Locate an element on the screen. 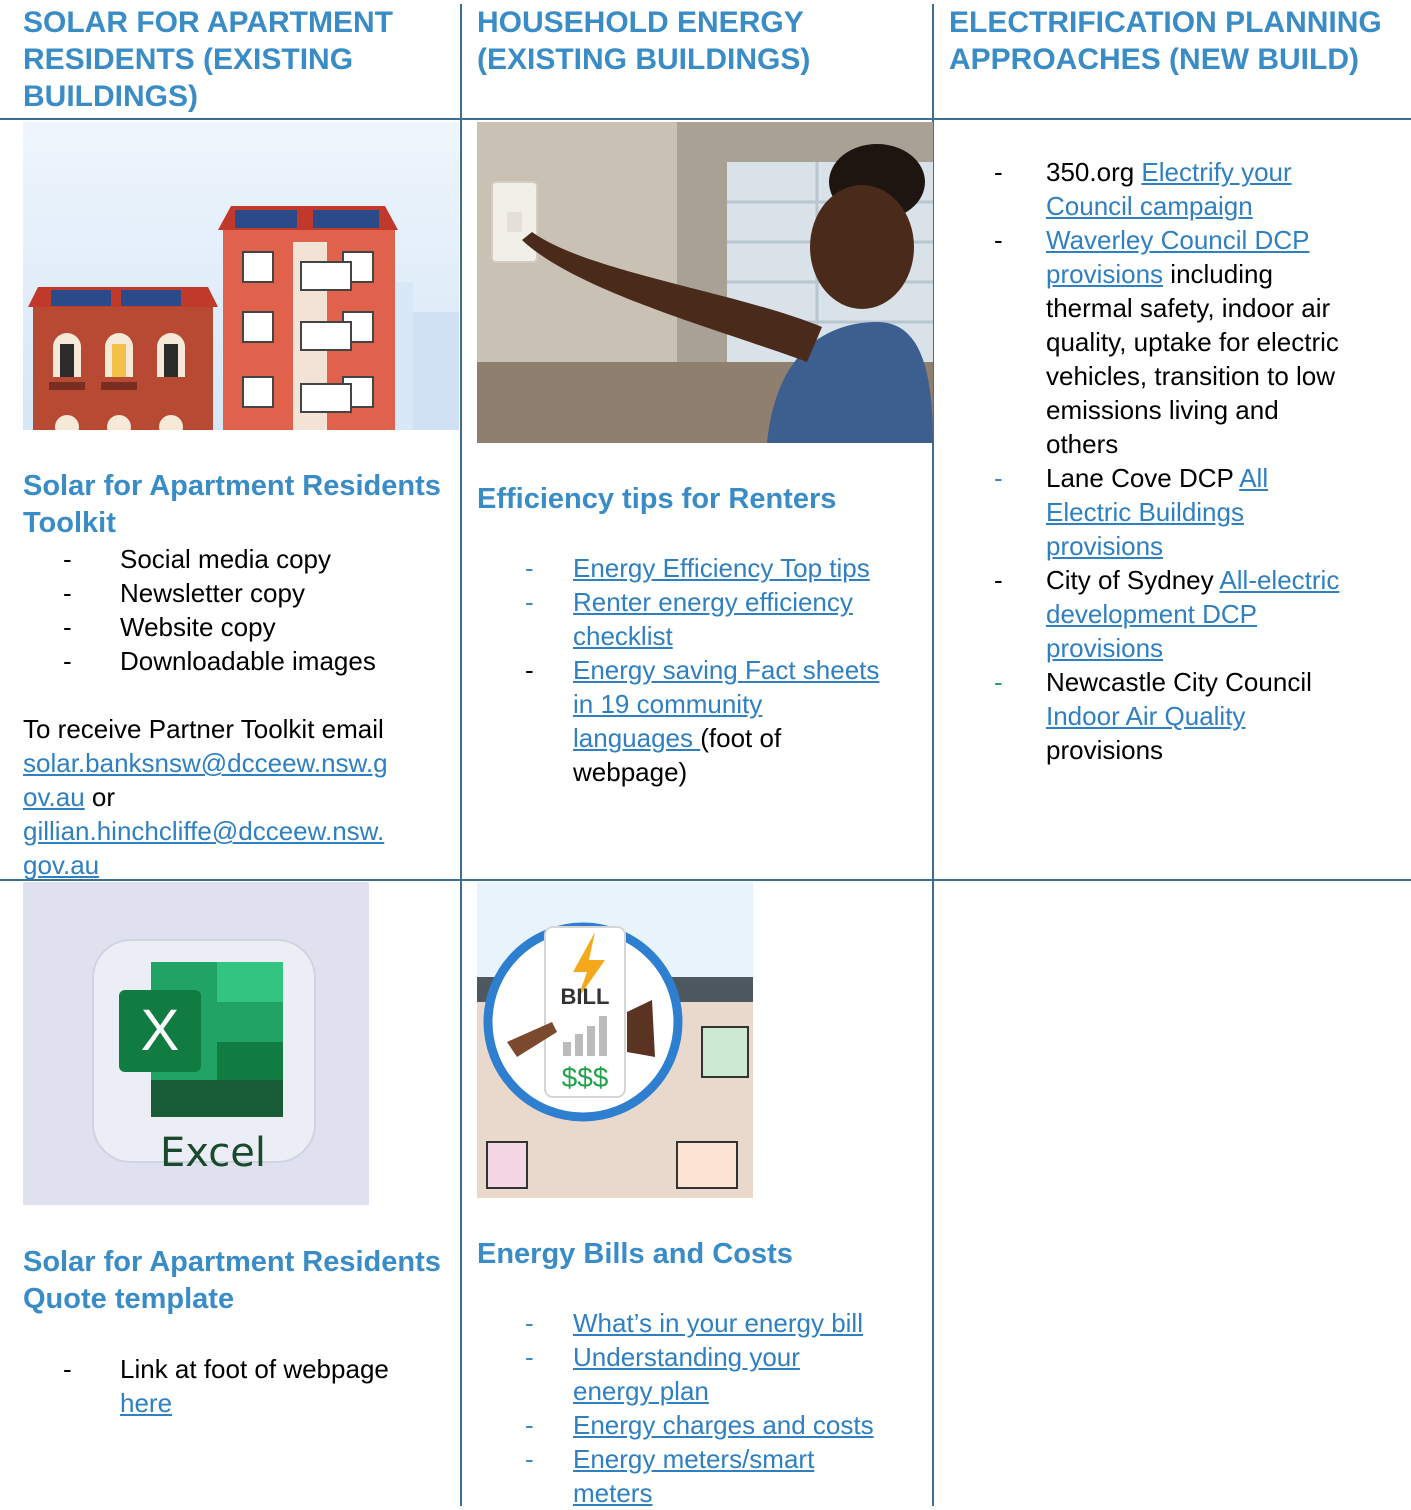  energy-charges-link: Energy charges and costs is located at coordinates (723, 1425).